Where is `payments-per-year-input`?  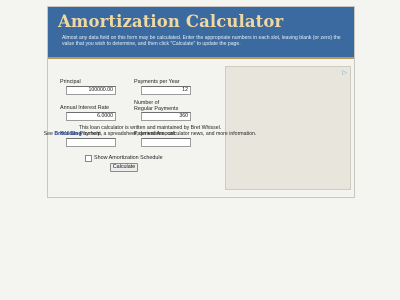
payments-per-year-input is located at coordinates (166, 90).